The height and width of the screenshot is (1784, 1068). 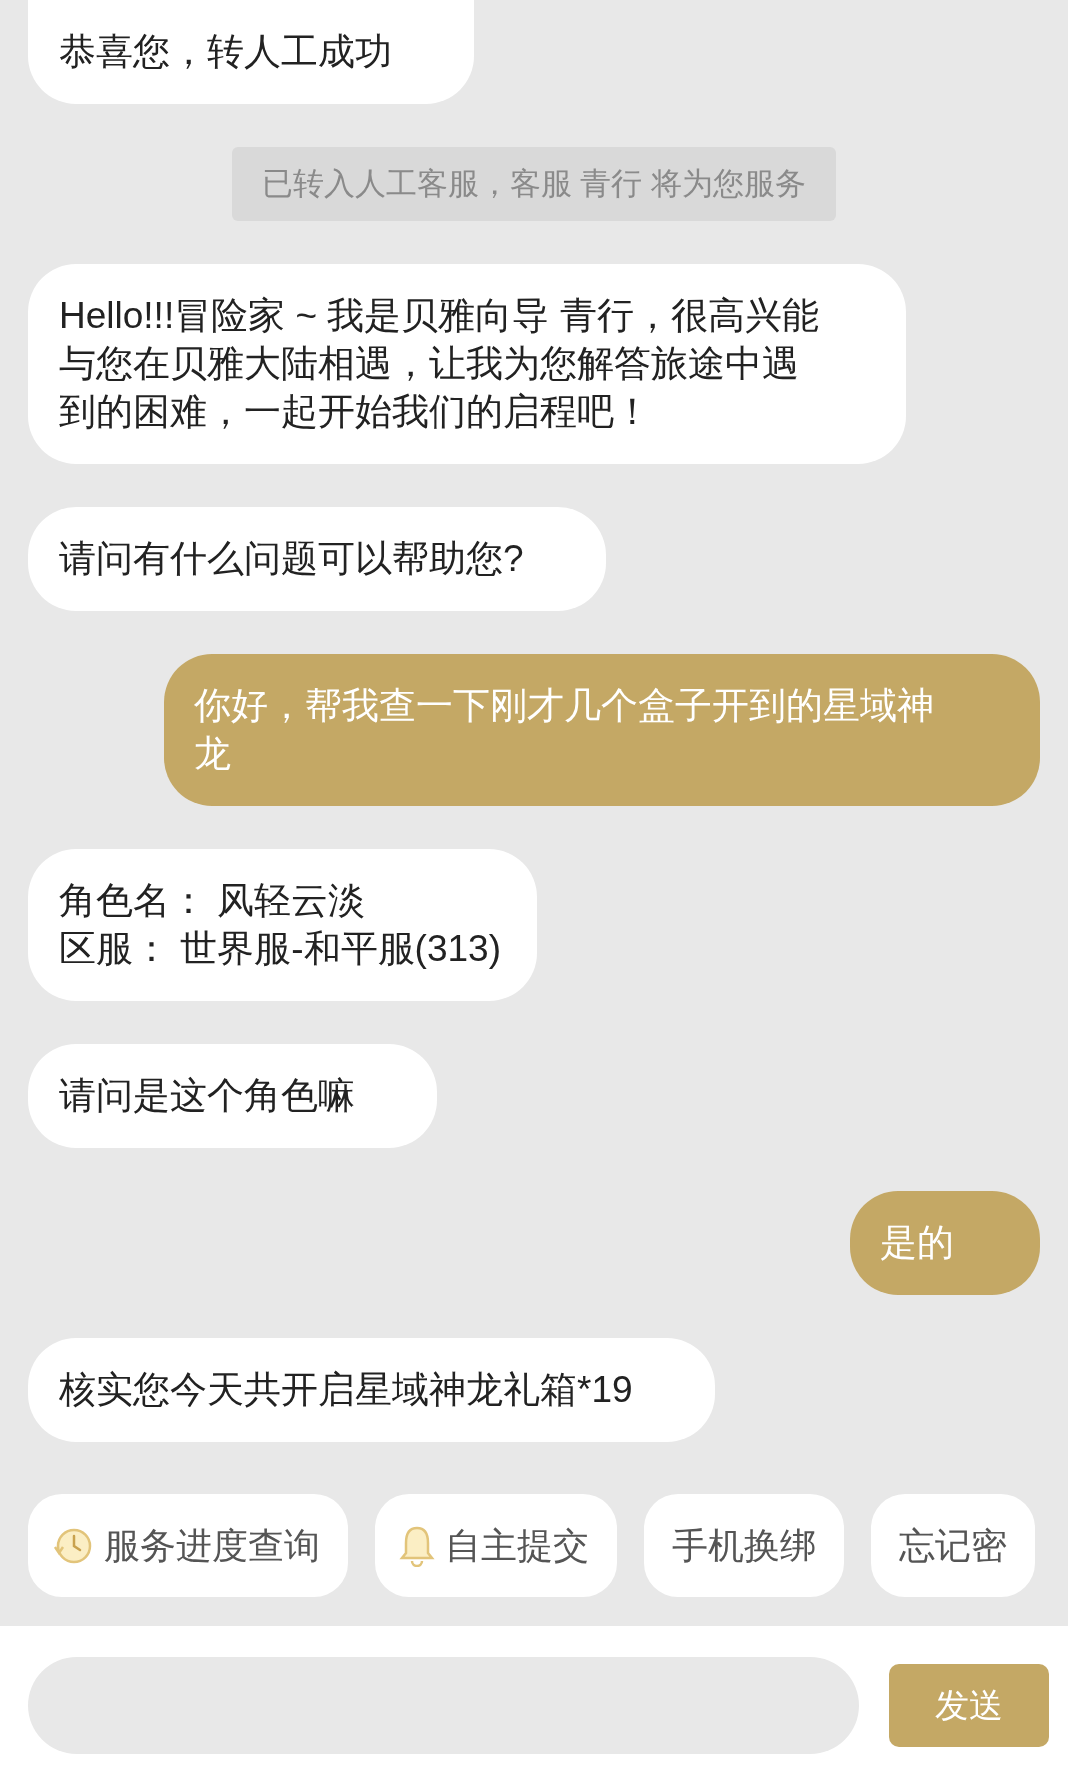 What do you see at coordinates (744, 1545) in the screenshot?
I see `quick-reply-button: 手机换绑` at bounding box center [744, 1545].